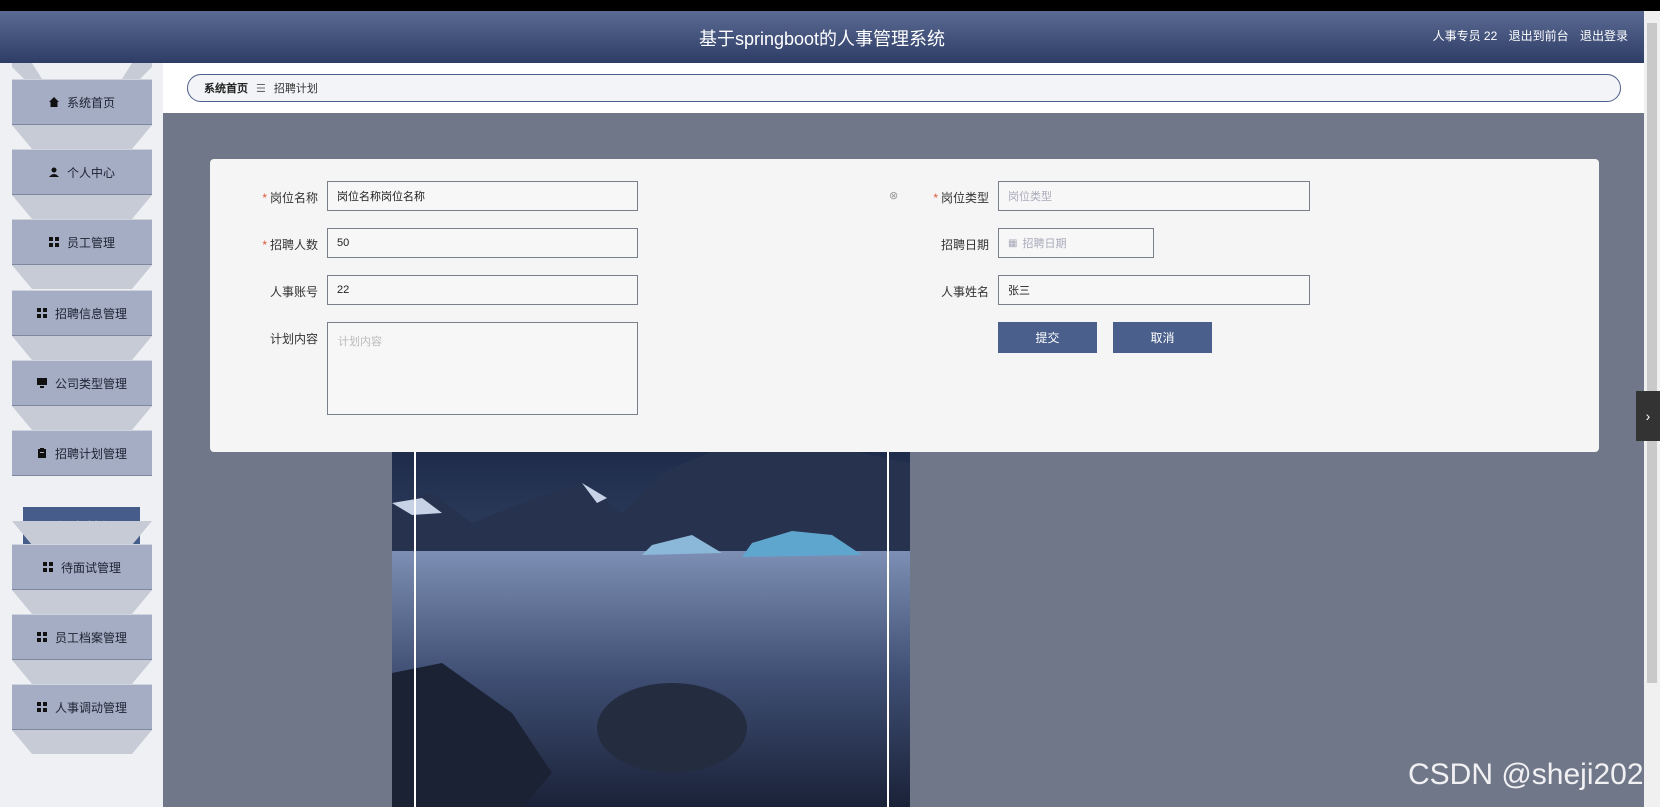 This screenshot has height=807, width=1660. I want to click on sidebar-item-label: 招聘计划管理, so click(90, 453).